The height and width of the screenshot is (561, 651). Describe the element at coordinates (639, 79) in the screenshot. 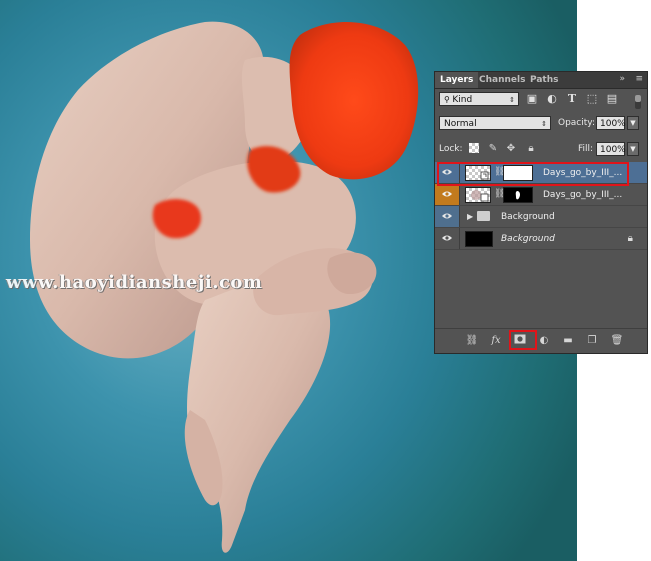

I see `panel-menu-icon: ≡` at that location.